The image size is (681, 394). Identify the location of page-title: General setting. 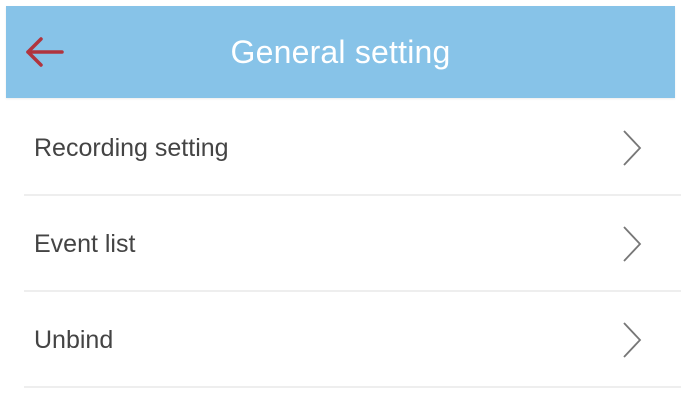
(340, 52).